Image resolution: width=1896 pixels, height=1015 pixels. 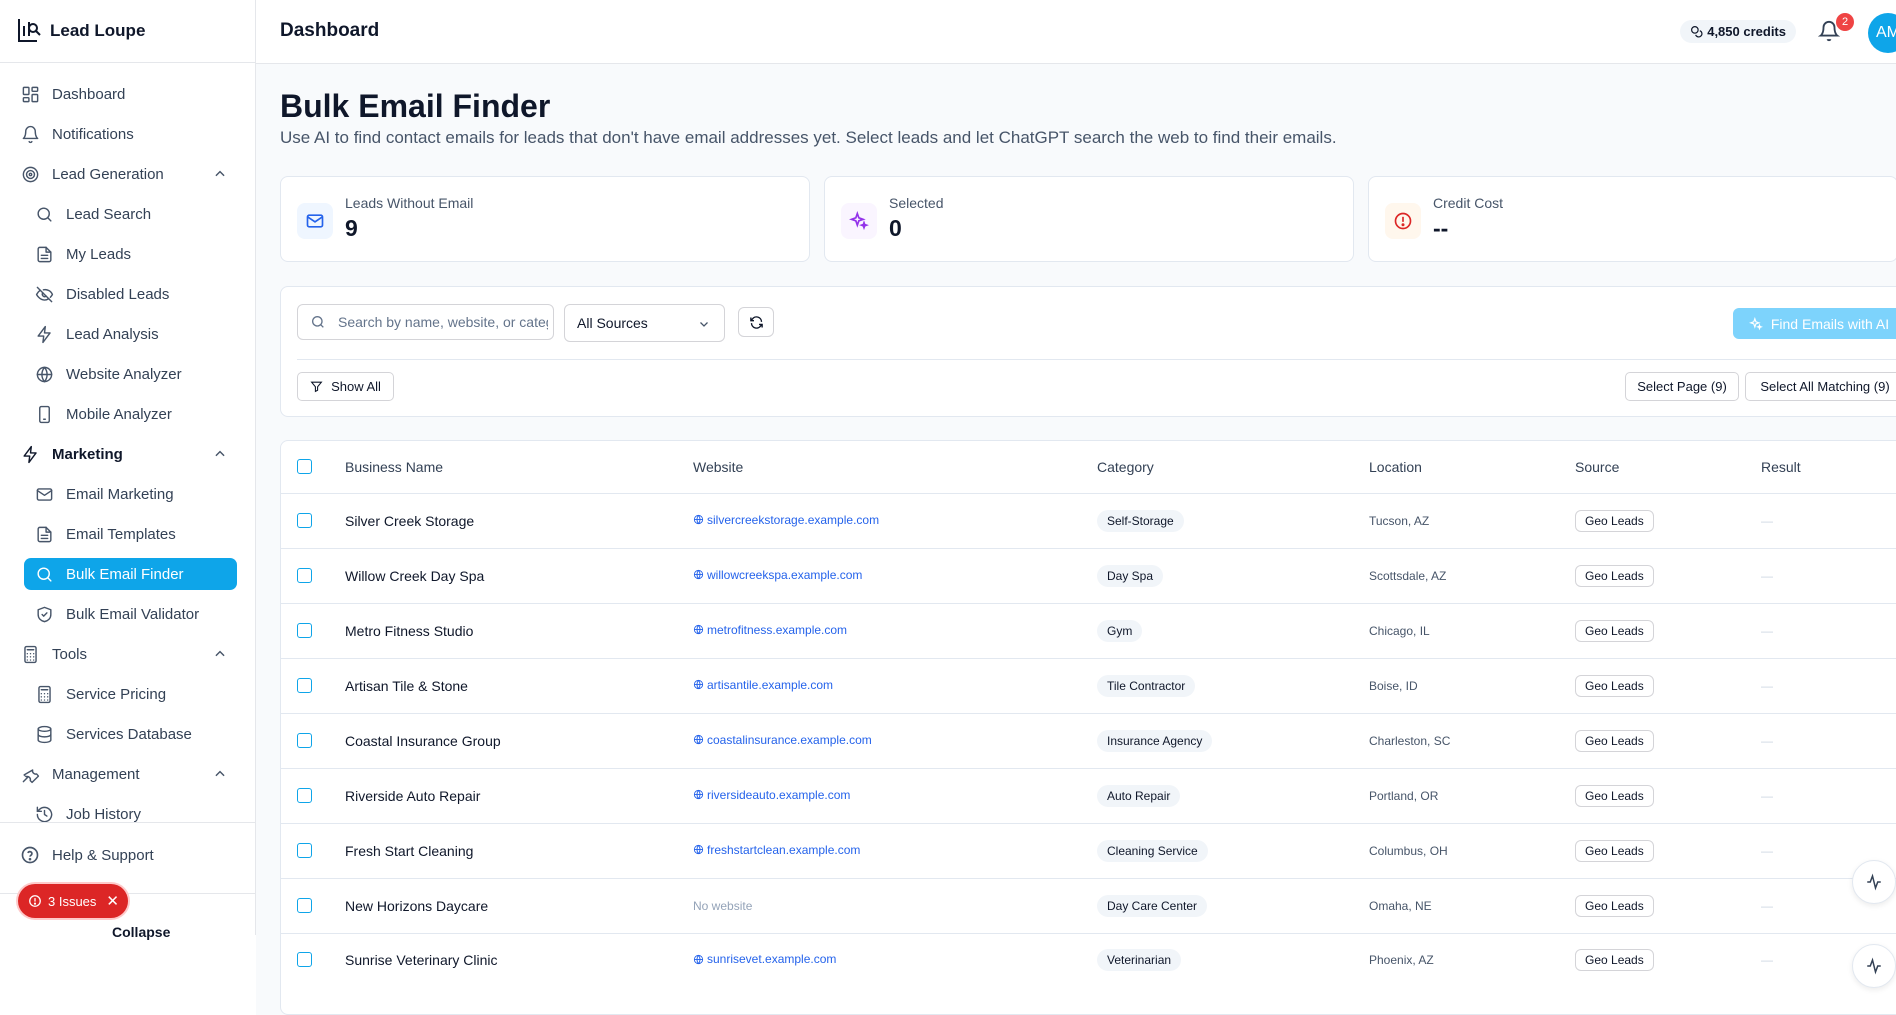 What do you see at coordinates (127, 654) in the screenshot?
I see `sidebar-item-tools: Tools` at bounding box center [127, 654].